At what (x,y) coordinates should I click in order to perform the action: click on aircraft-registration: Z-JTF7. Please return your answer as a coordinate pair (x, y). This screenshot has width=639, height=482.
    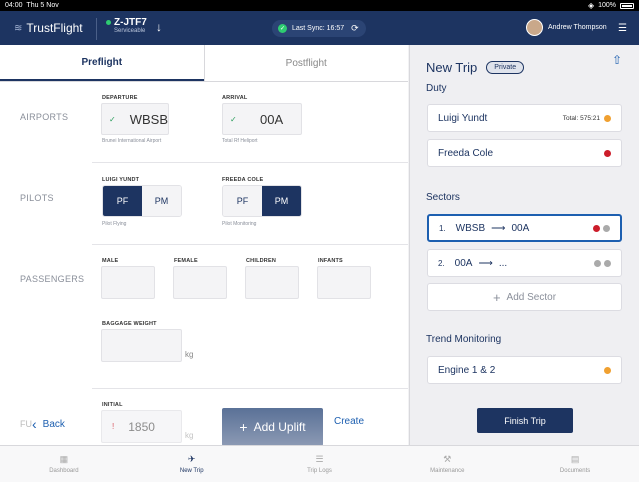
    Looking at the image, I should click on (130, 22).